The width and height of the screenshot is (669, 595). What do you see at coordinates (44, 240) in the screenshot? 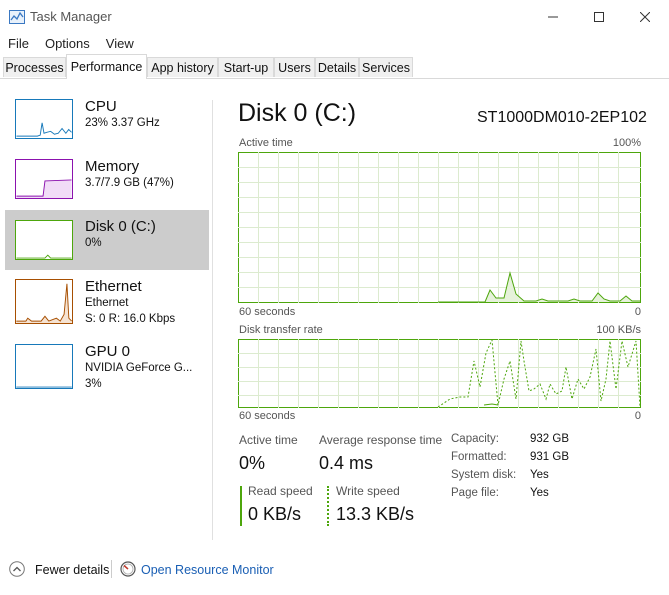
I see `disk-thumbnail-graph` at bounding box center [44, 240].